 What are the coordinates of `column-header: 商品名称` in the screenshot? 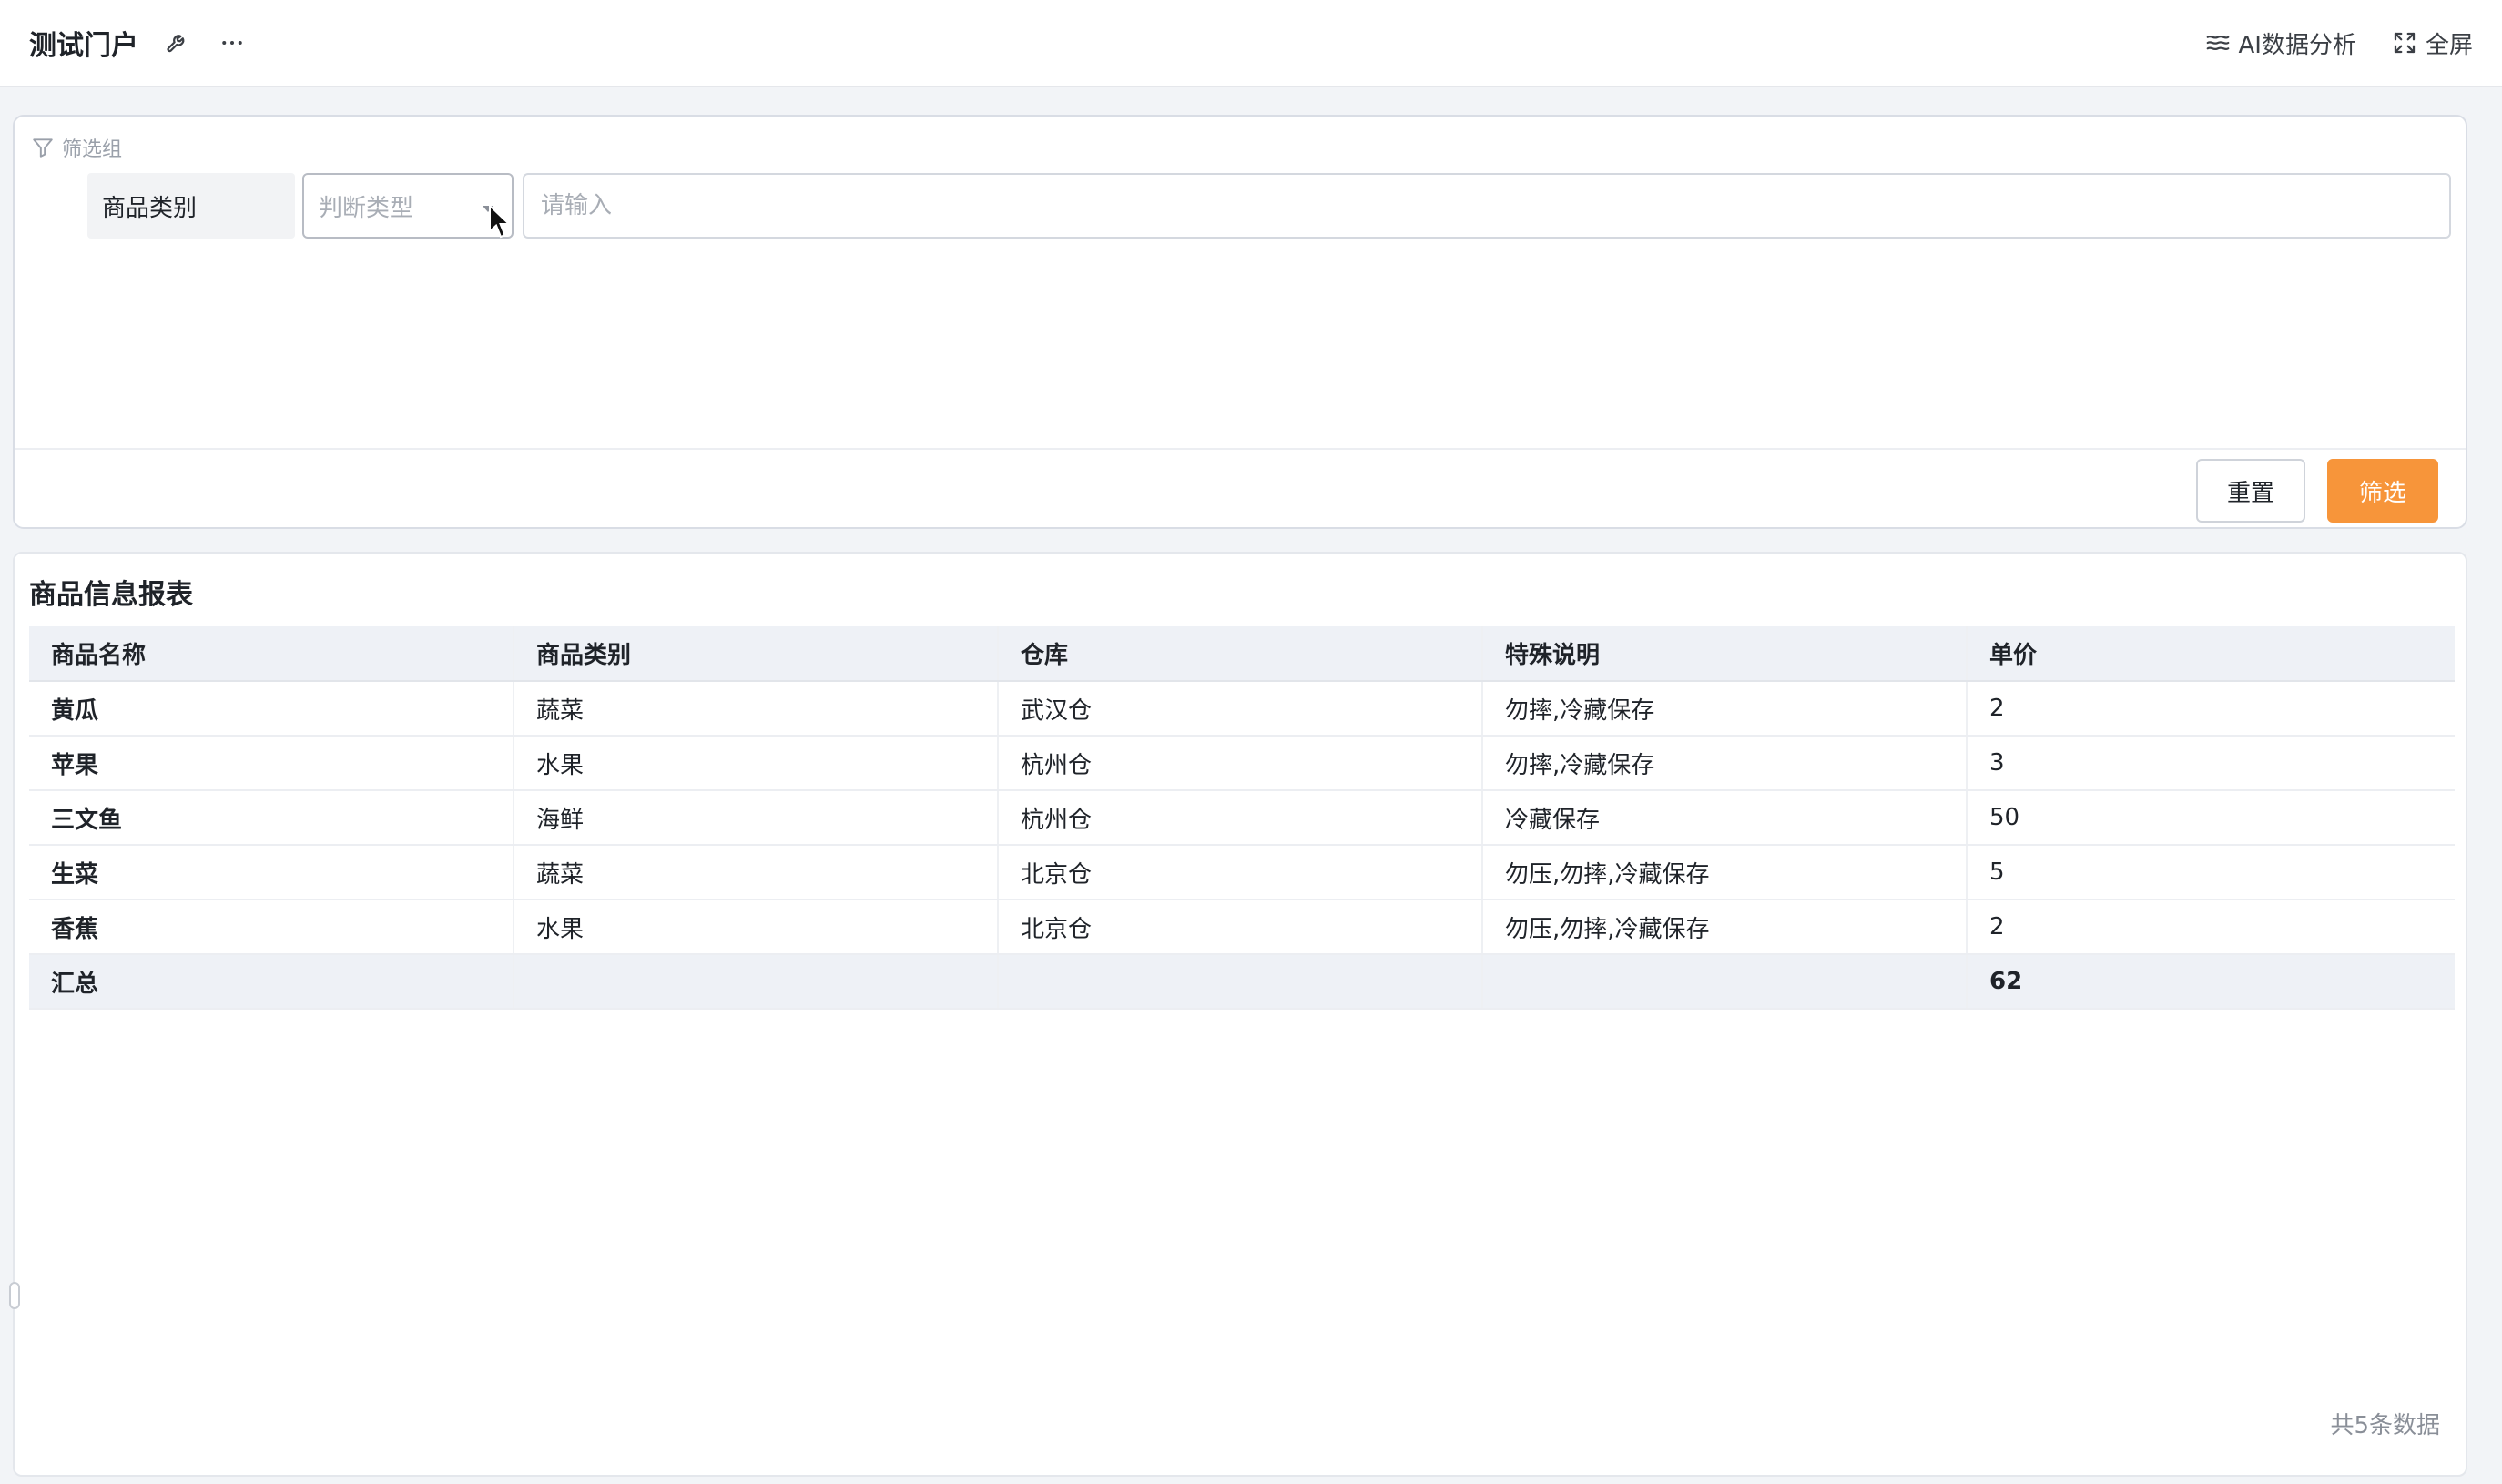 It's located at (271, 654).